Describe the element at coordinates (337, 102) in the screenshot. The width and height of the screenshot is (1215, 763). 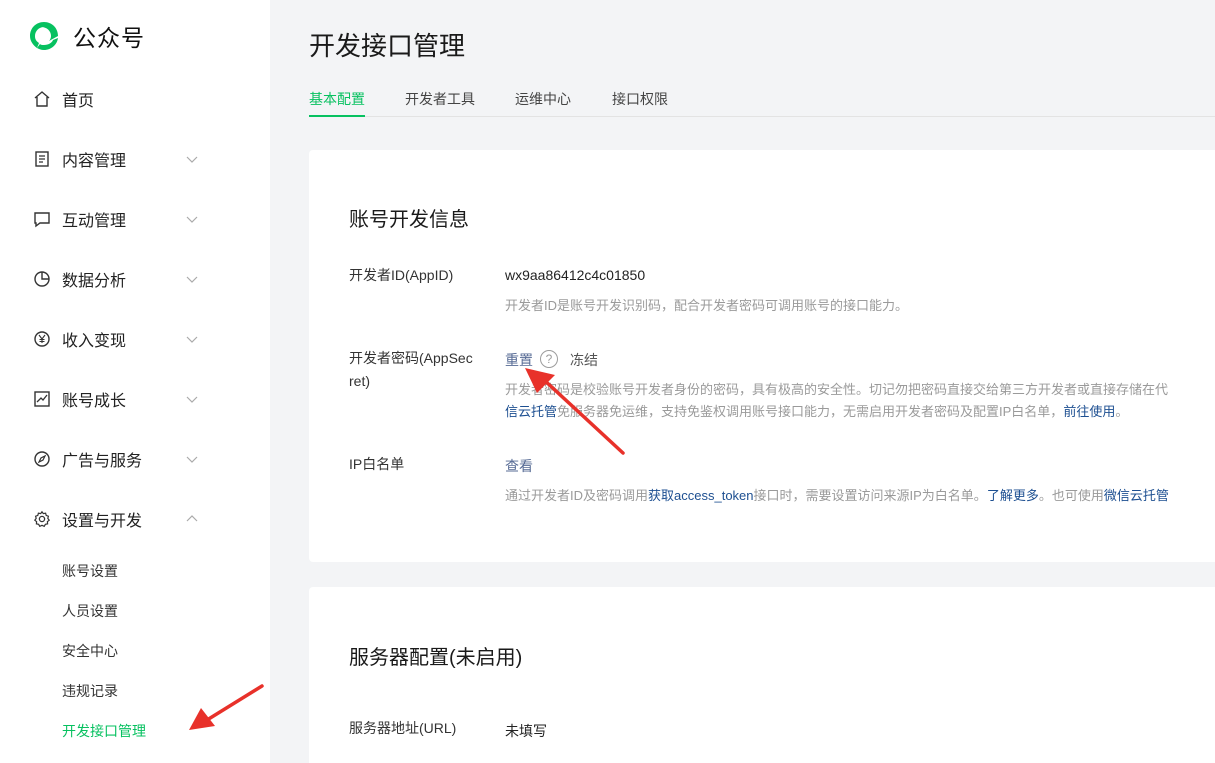
I see `tab-basic-config: 基本配置` at that location.